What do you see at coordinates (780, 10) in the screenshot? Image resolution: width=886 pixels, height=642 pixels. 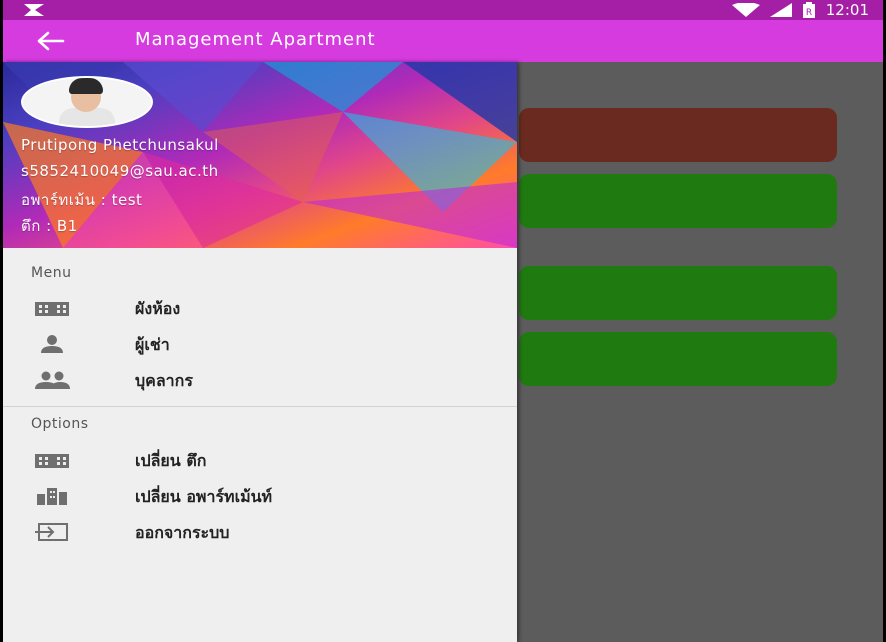 I see `signal-icon` at bounding box center [780, 10].